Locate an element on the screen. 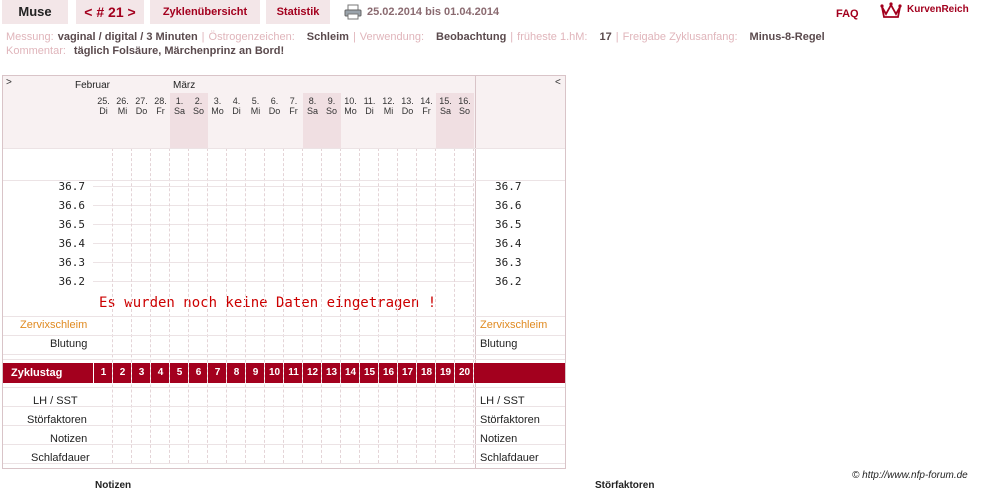 The image size is (981, 491). temp-label-right: 36.4 is located at coordinates (508, 243).